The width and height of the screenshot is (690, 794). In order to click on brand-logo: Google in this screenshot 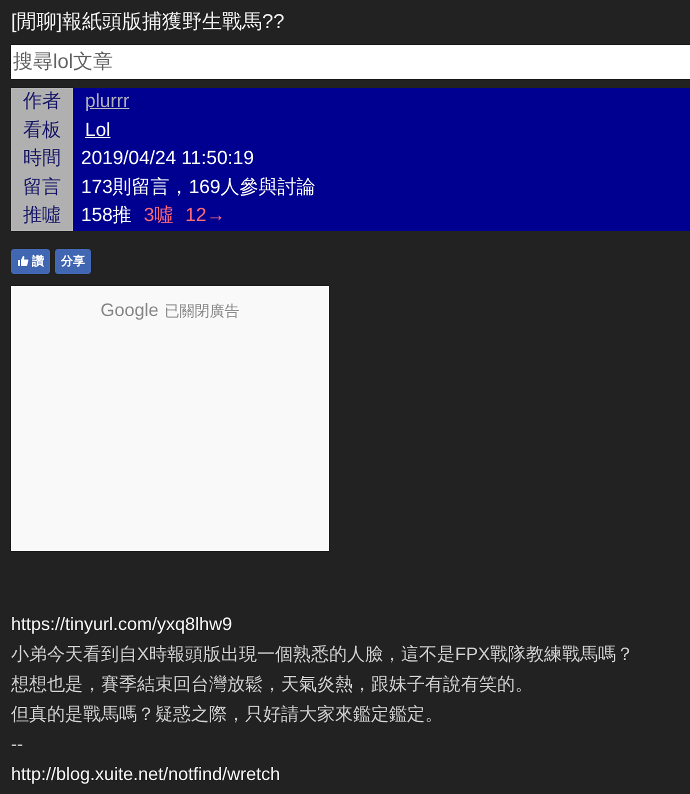, I will do `click(129, 310)`.